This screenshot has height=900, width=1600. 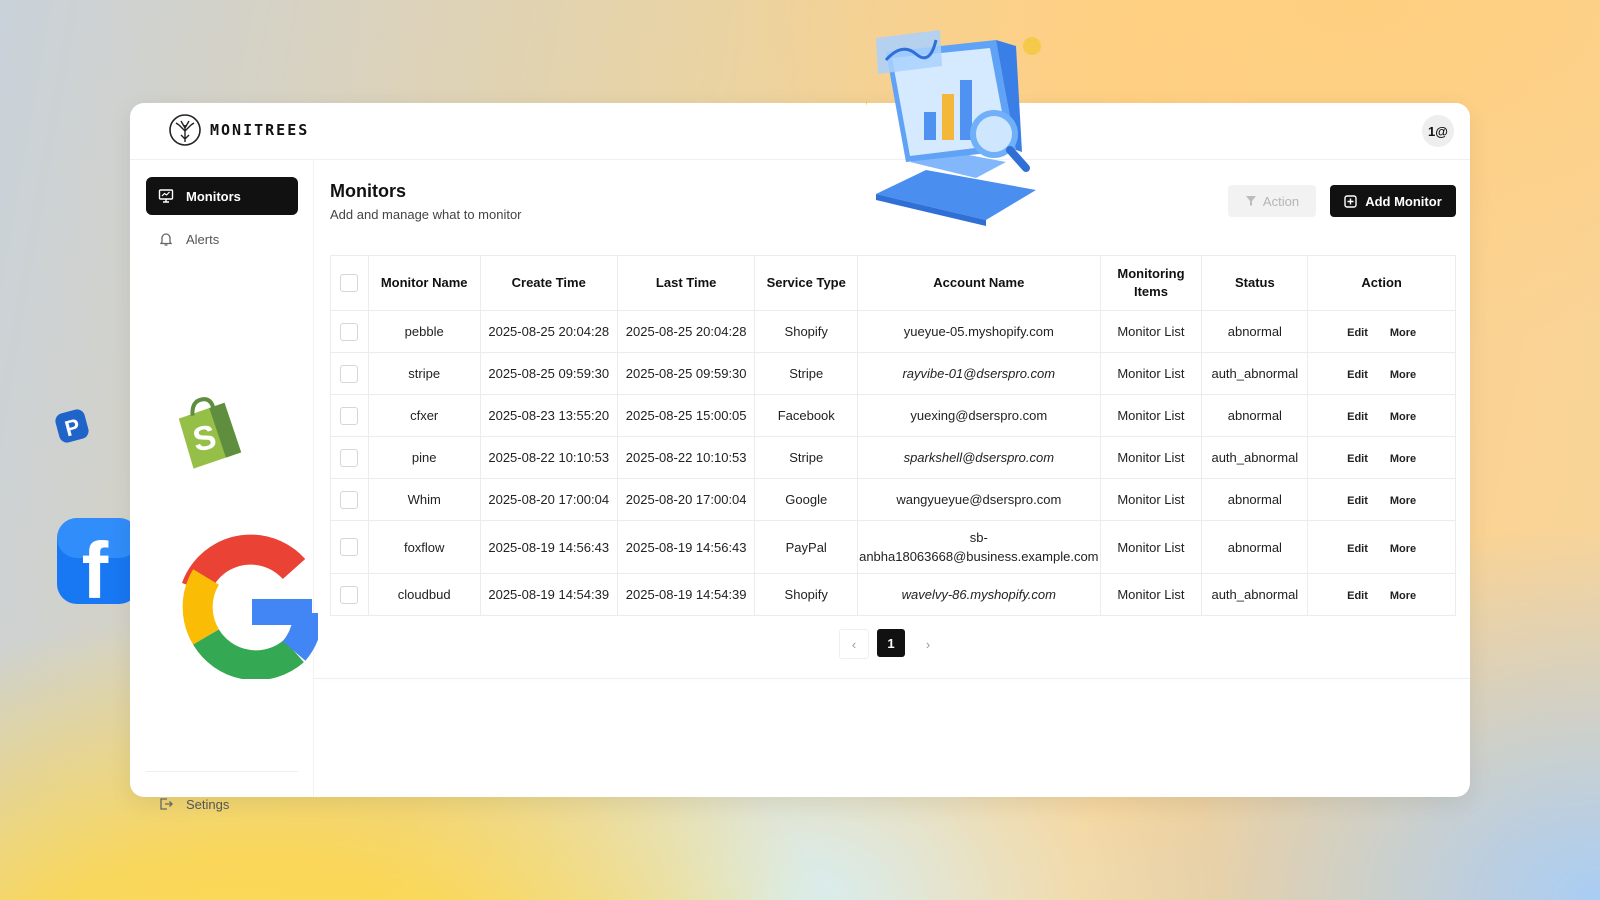 I want to click on sidebar-item-monitors: Monitors, so click(x=222, y=196).